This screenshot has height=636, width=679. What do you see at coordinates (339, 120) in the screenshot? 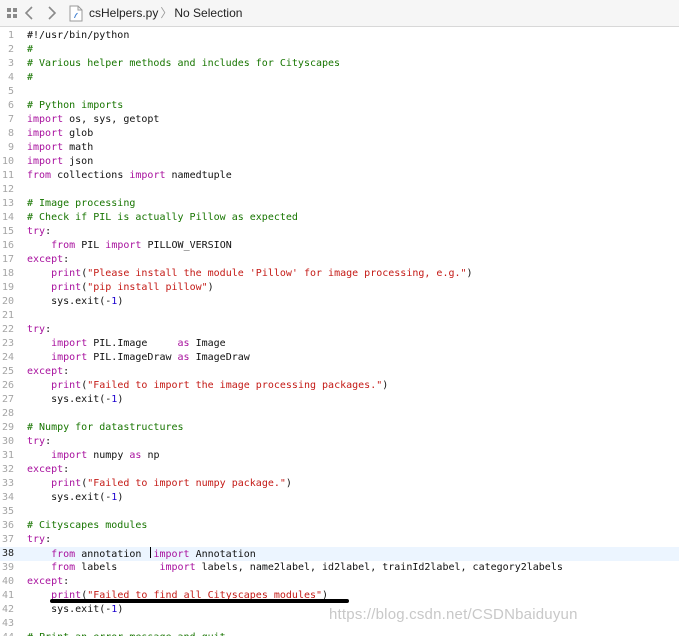
I see `code-line: 7 import os, sys, getopt` at bounding box center [339, 120].